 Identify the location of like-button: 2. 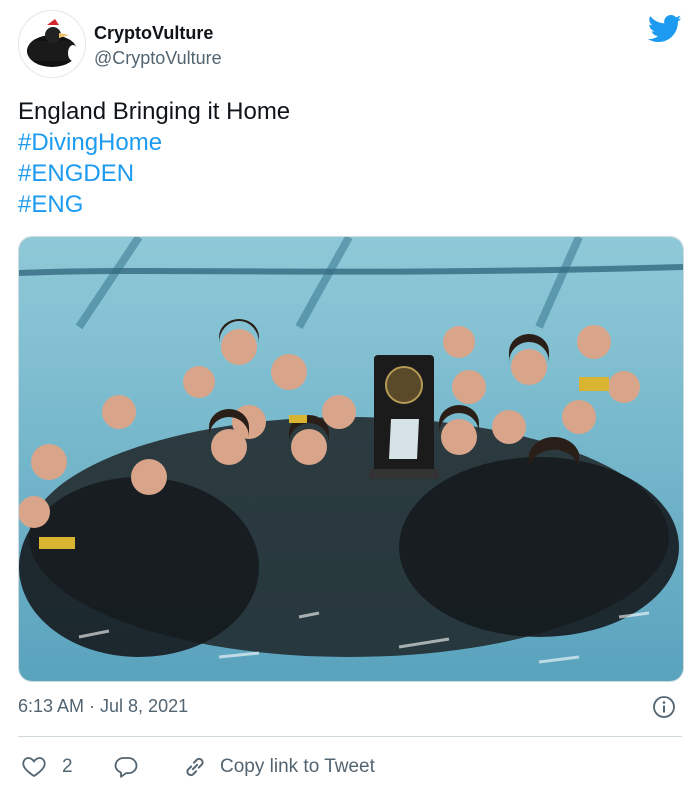
(47, 767).